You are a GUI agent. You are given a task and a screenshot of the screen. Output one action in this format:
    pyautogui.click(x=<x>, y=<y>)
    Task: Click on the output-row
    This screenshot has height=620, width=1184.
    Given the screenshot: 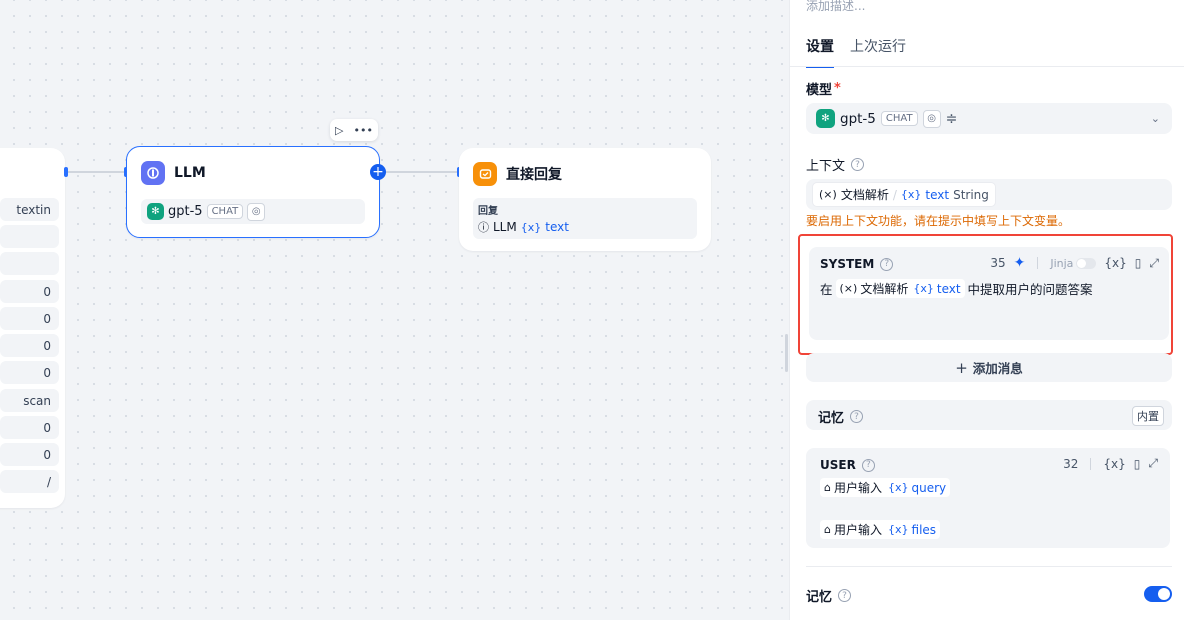 What is the action you would take?
    pyautogui.click(x=29, y=236)
    